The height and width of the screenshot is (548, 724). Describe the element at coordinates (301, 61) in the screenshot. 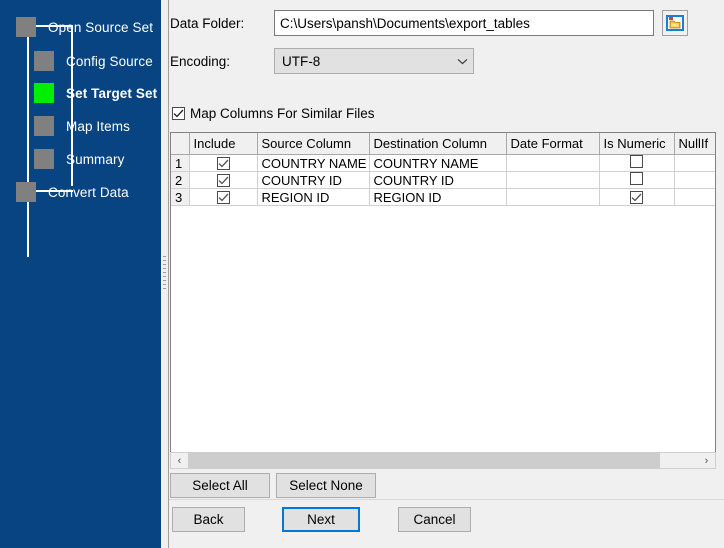

I see `encoding-selected-value: UTF-8` at that location.